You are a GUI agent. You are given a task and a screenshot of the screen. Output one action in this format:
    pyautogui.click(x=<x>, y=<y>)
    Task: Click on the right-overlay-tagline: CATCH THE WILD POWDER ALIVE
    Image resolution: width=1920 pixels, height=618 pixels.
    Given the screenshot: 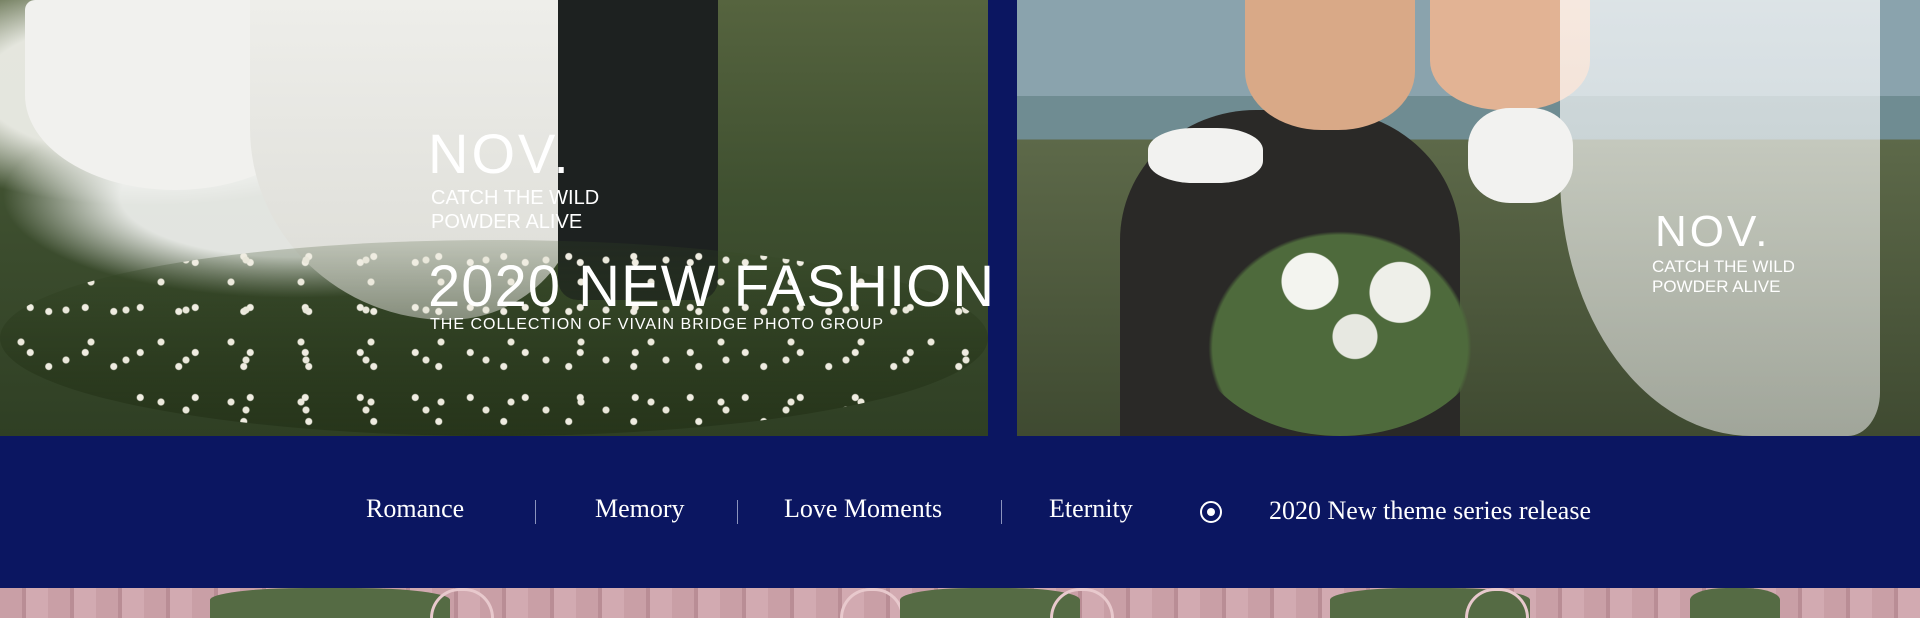 What is the action you would take?
    pyautogui.click(x=1752, y=277)
    